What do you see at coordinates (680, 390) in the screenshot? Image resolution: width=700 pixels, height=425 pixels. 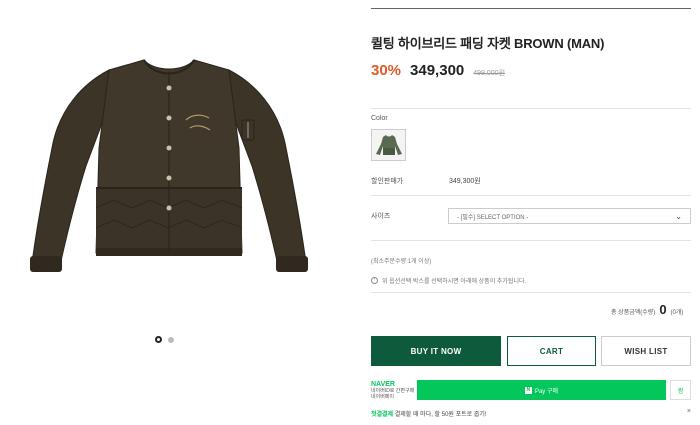 I see `naver-wish-button: 찜` at bounding box center [680, 390].